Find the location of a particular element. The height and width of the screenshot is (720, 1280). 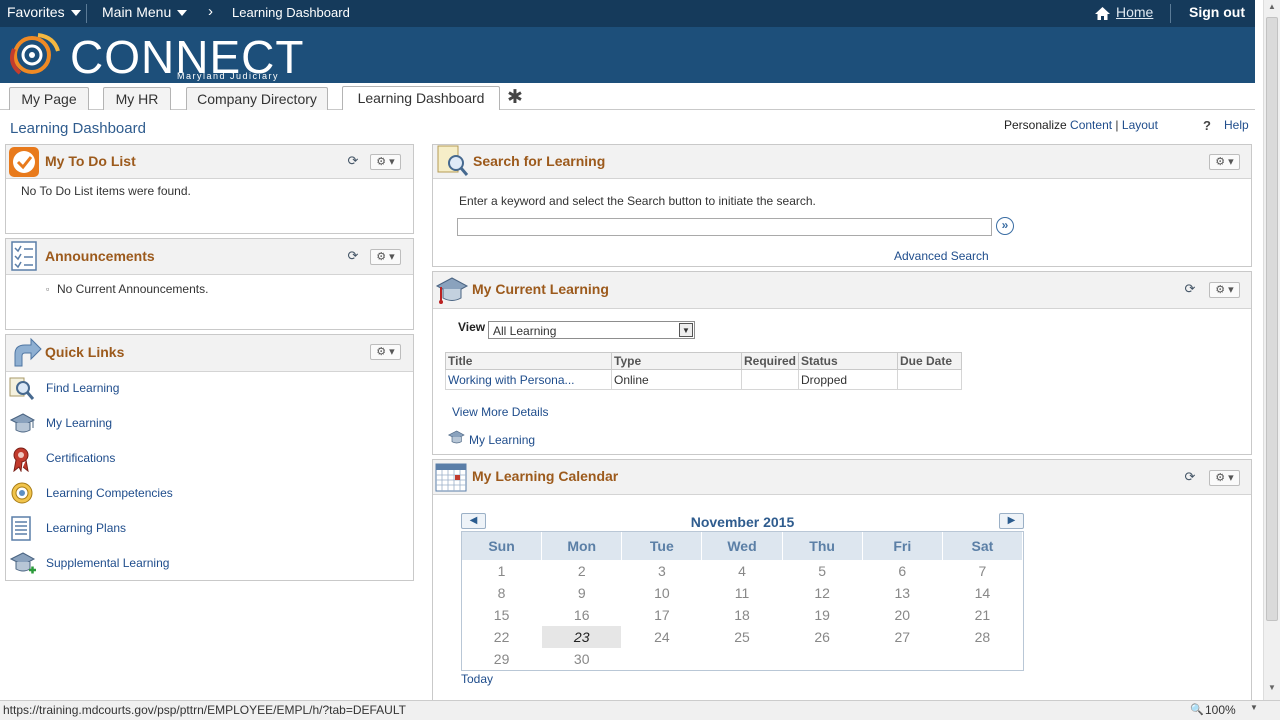

help-icon: ? is located at coordinates (1207, 125).